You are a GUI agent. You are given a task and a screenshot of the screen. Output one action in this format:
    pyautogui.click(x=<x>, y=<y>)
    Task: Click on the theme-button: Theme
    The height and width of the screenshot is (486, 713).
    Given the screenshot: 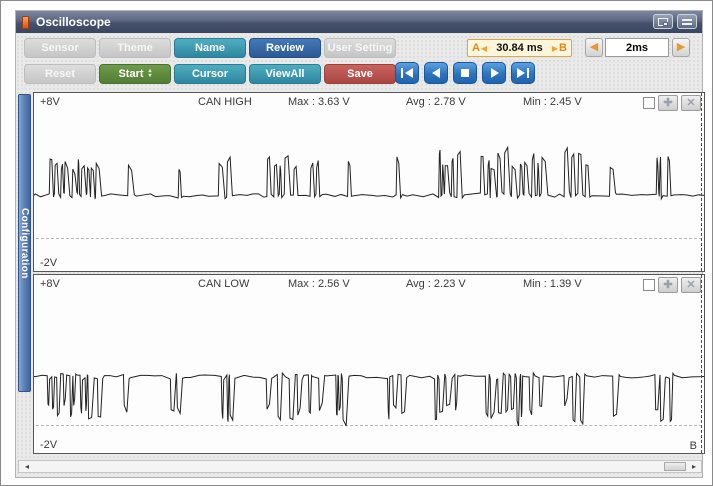 What is the action you would take?
    pyautogui.click(x=135, y=48)
    